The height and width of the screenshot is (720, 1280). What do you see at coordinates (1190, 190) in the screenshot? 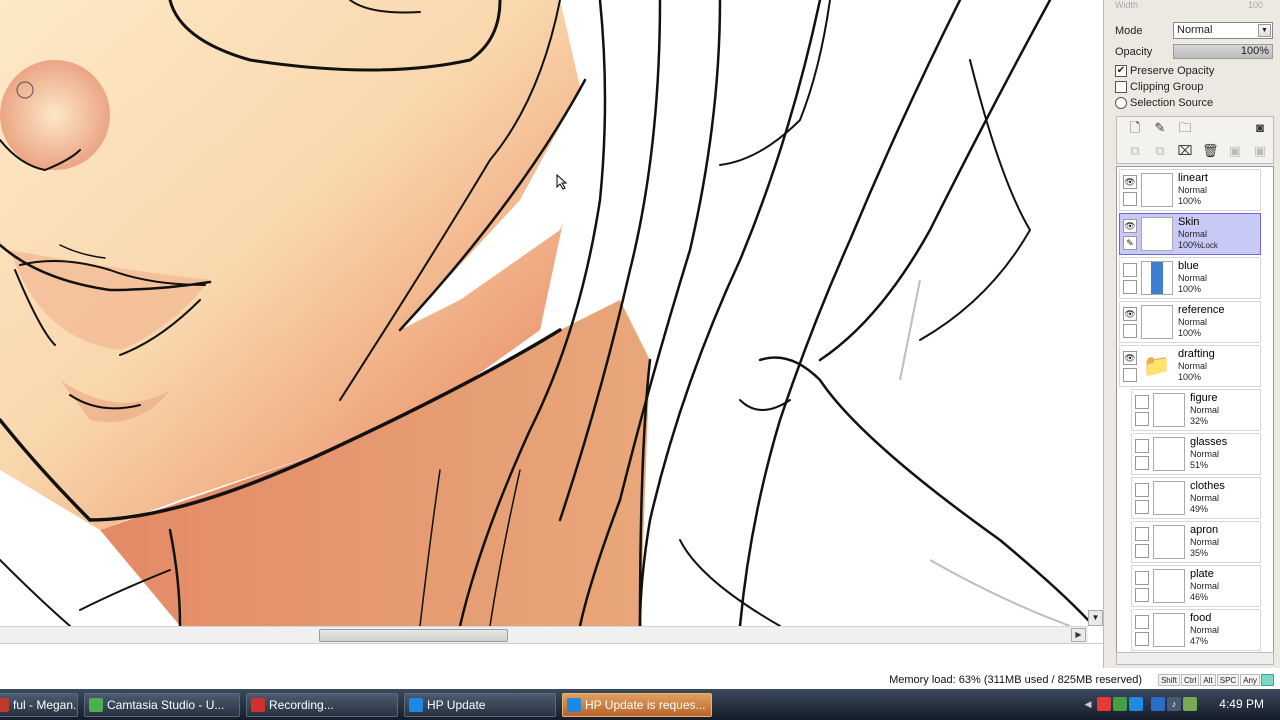
I see `layer-row-lineart: 👁 lineart Normal 100%` at bounding box center [1190, 190].